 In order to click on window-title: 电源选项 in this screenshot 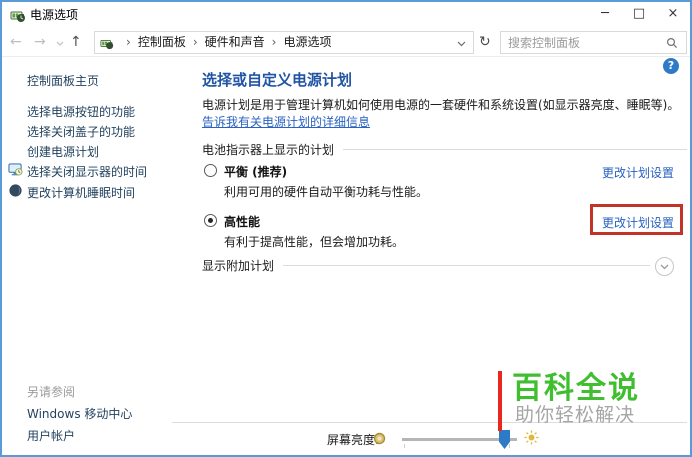, I will do `click(54, 15)`.